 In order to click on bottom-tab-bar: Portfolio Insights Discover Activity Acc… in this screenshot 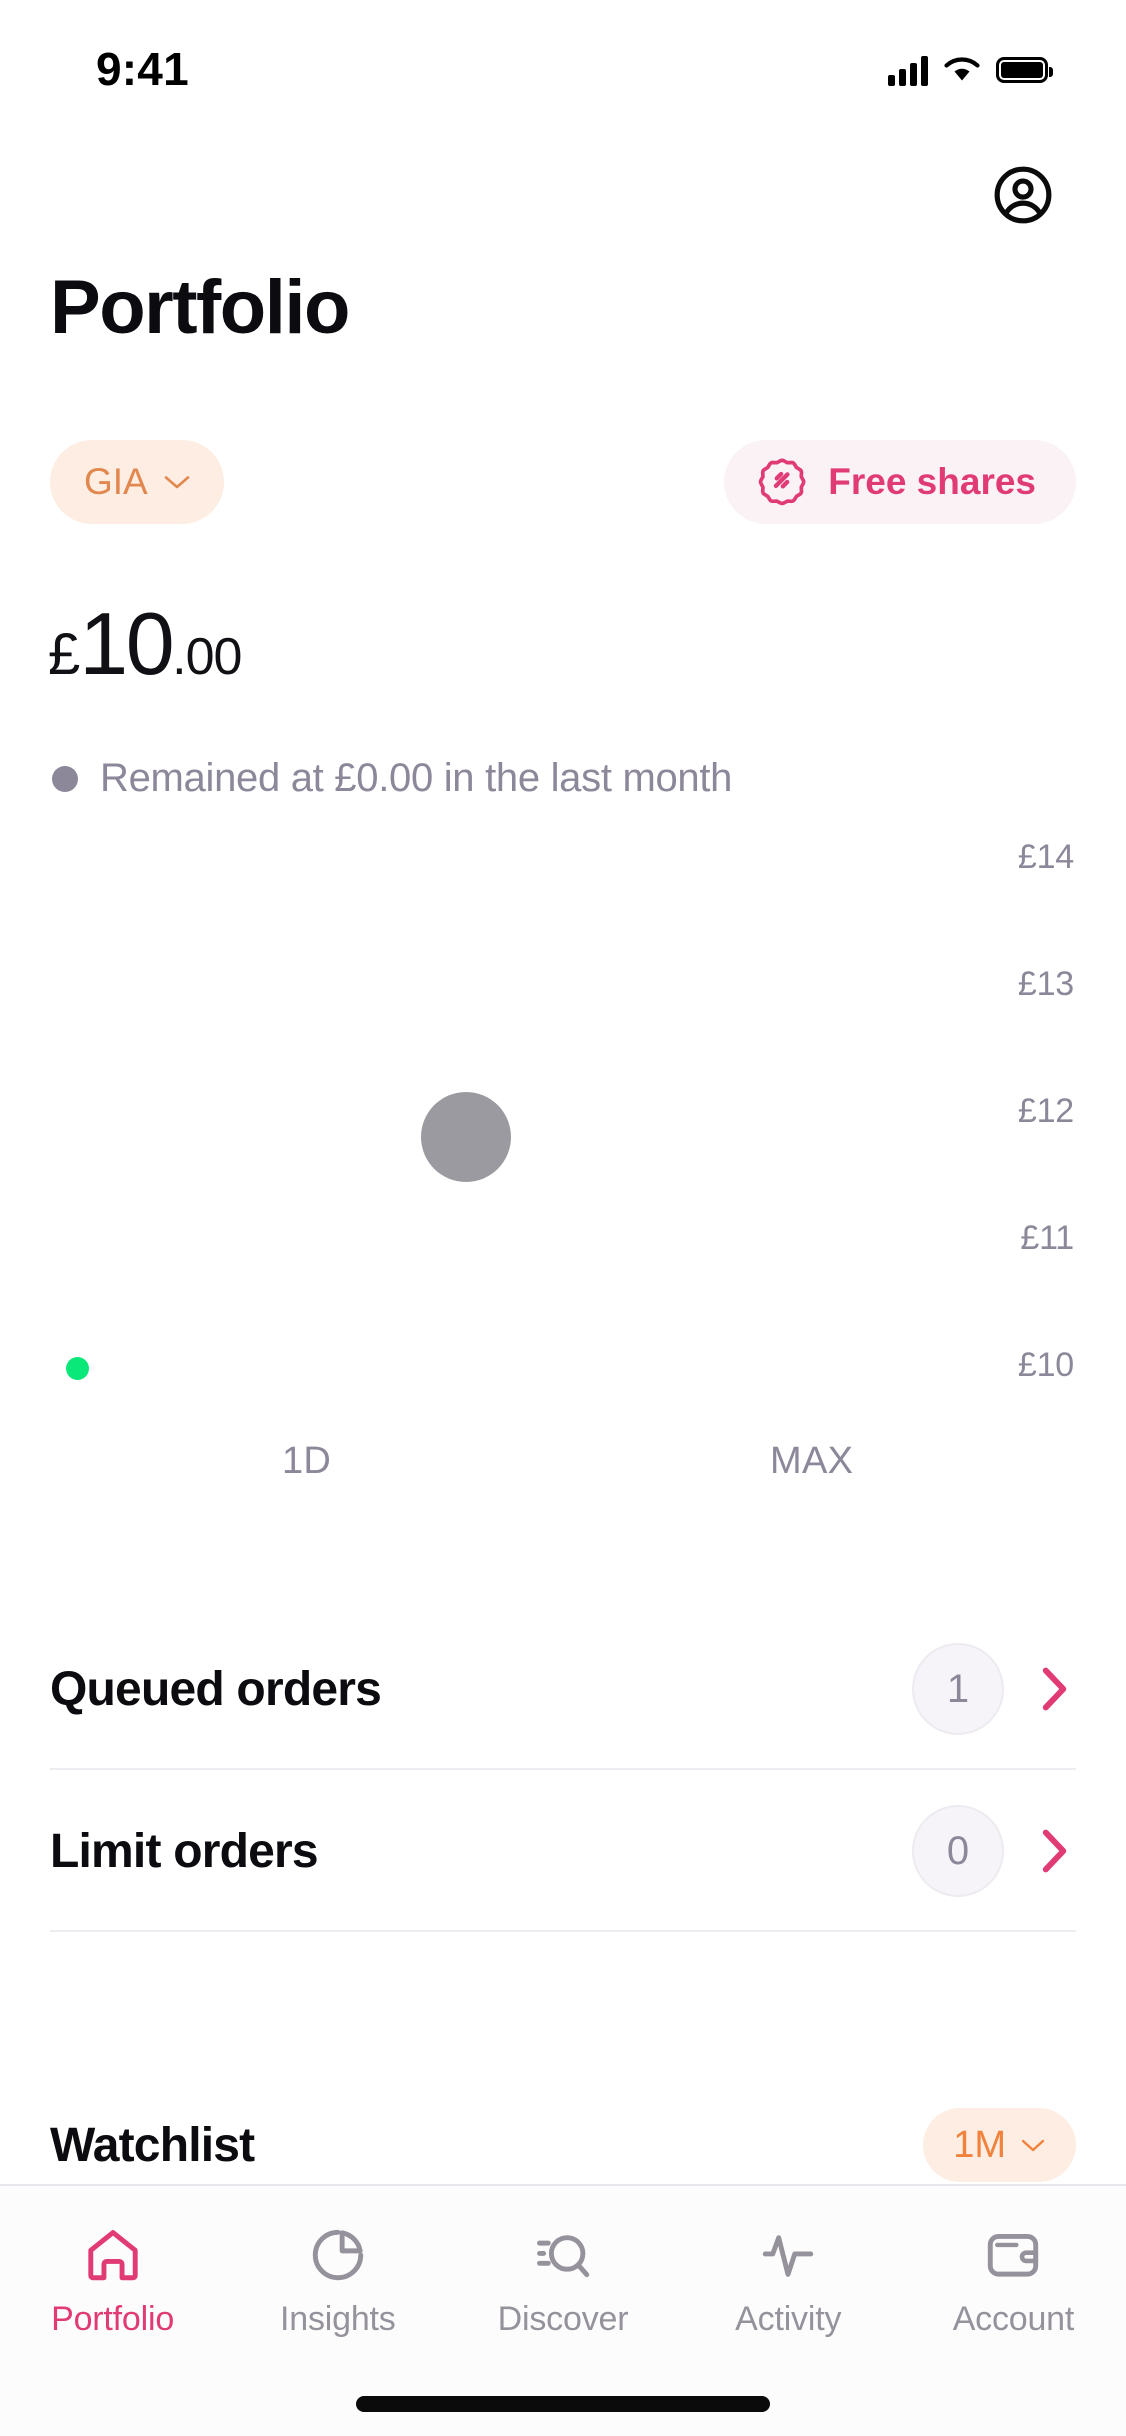, I will do `click(563, 2310)`.